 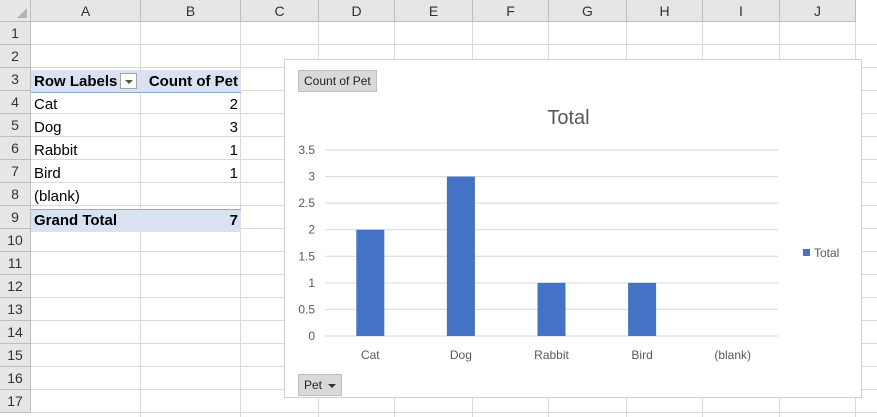 I want to click on column-header-h: H, so click(x=665, y=11).